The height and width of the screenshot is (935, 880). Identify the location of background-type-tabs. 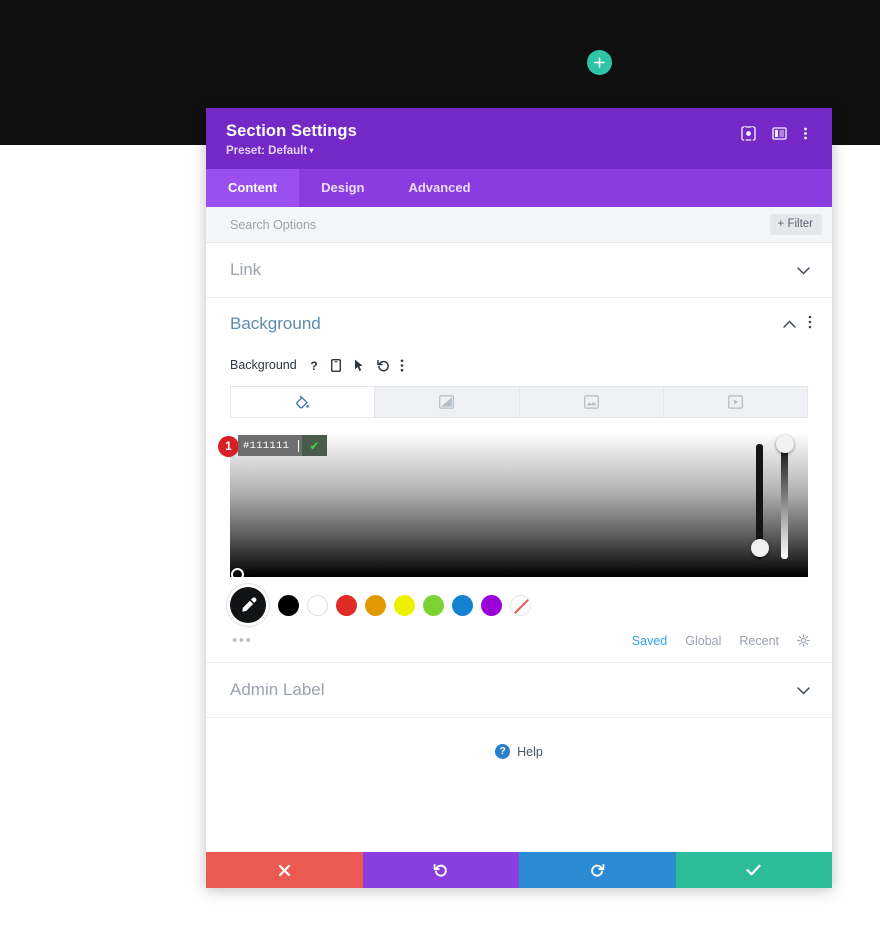
(519, 402).